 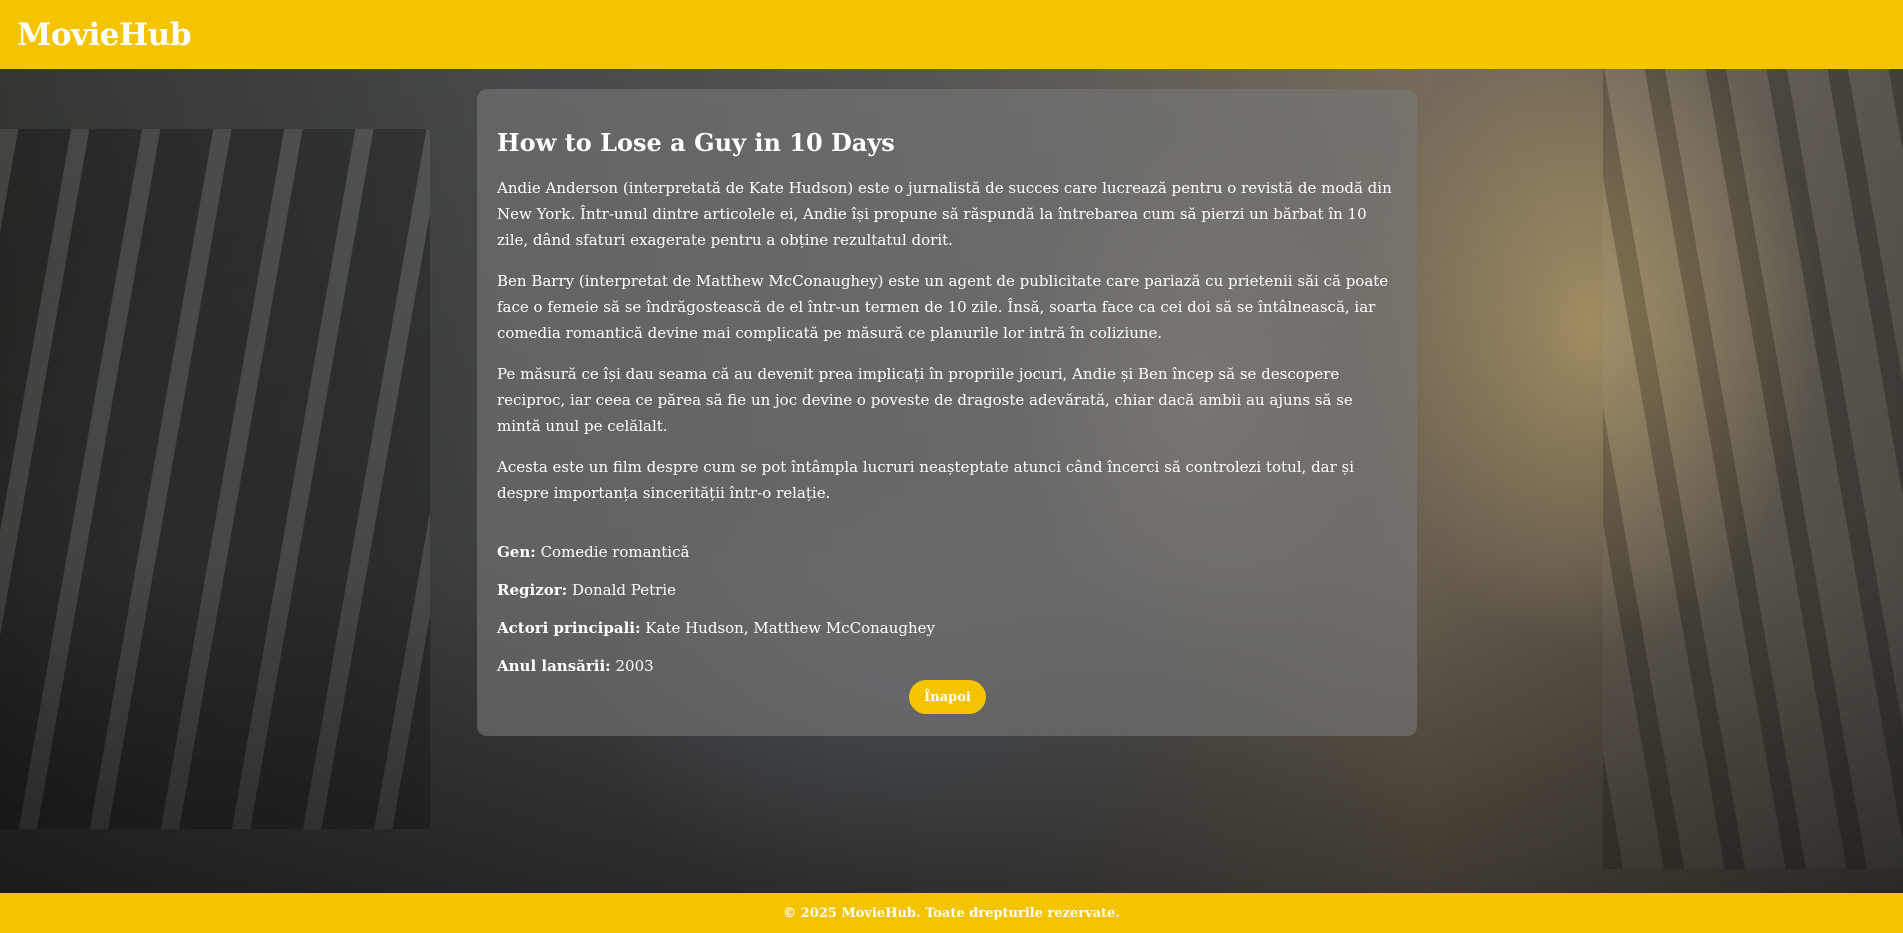 I want to click on detail-label: Gen:, so click(x=516, y=551).